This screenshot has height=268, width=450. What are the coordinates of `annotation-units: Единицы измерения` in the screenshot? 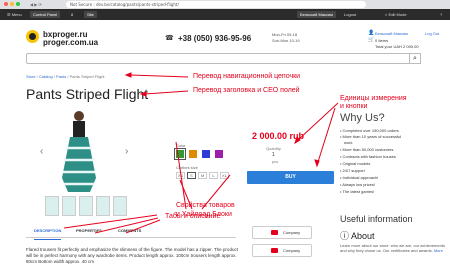 It's located at (373, 98).